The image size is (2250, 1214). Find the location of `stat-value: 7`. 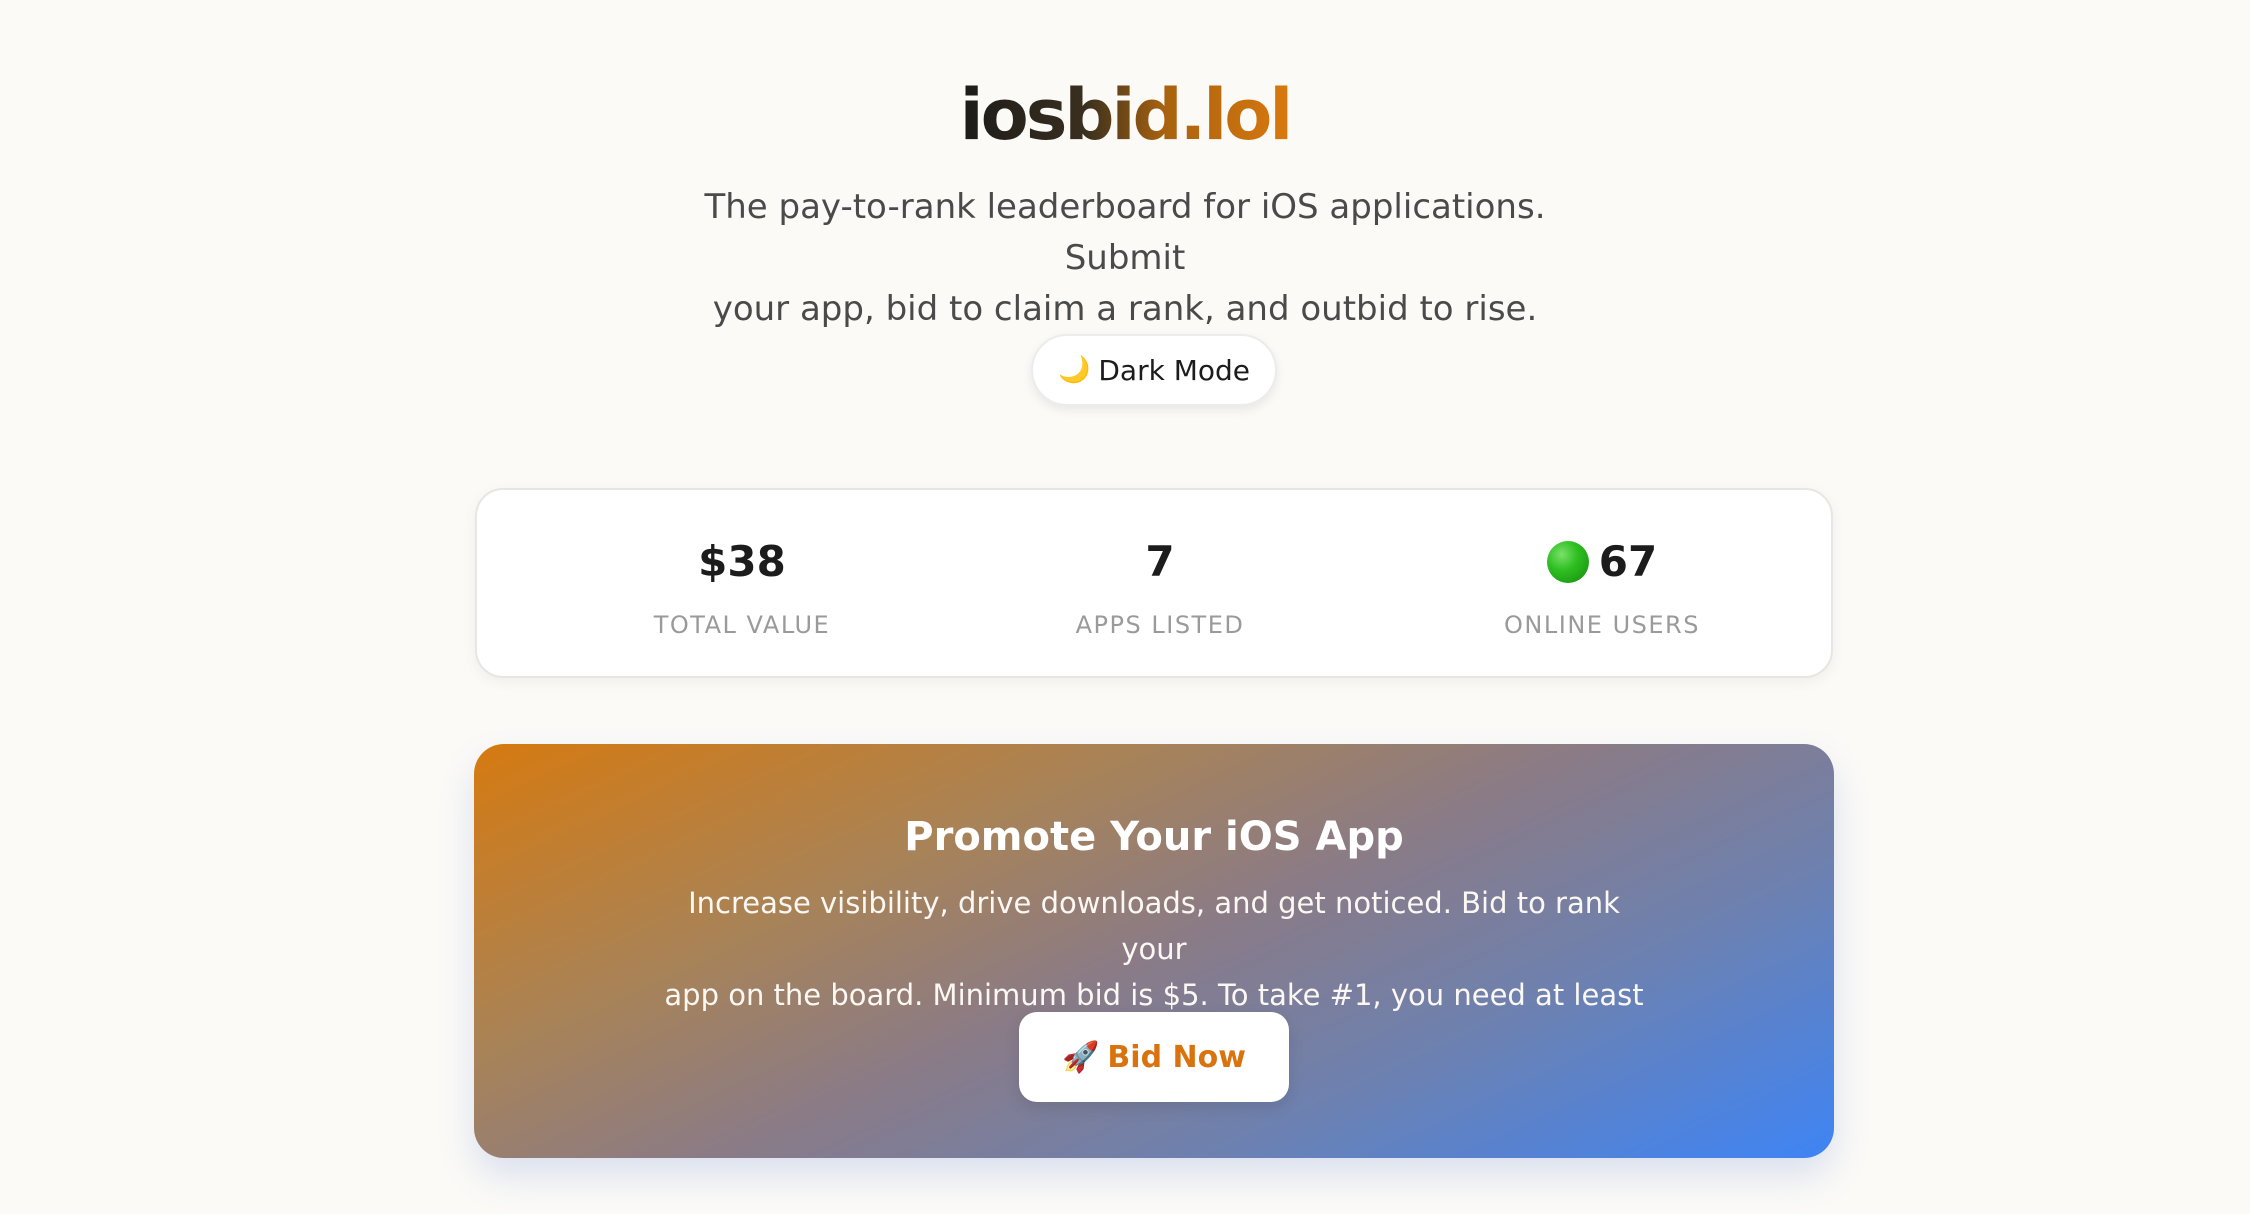

stat-value: 7 is located at coordinates (1160, 561).